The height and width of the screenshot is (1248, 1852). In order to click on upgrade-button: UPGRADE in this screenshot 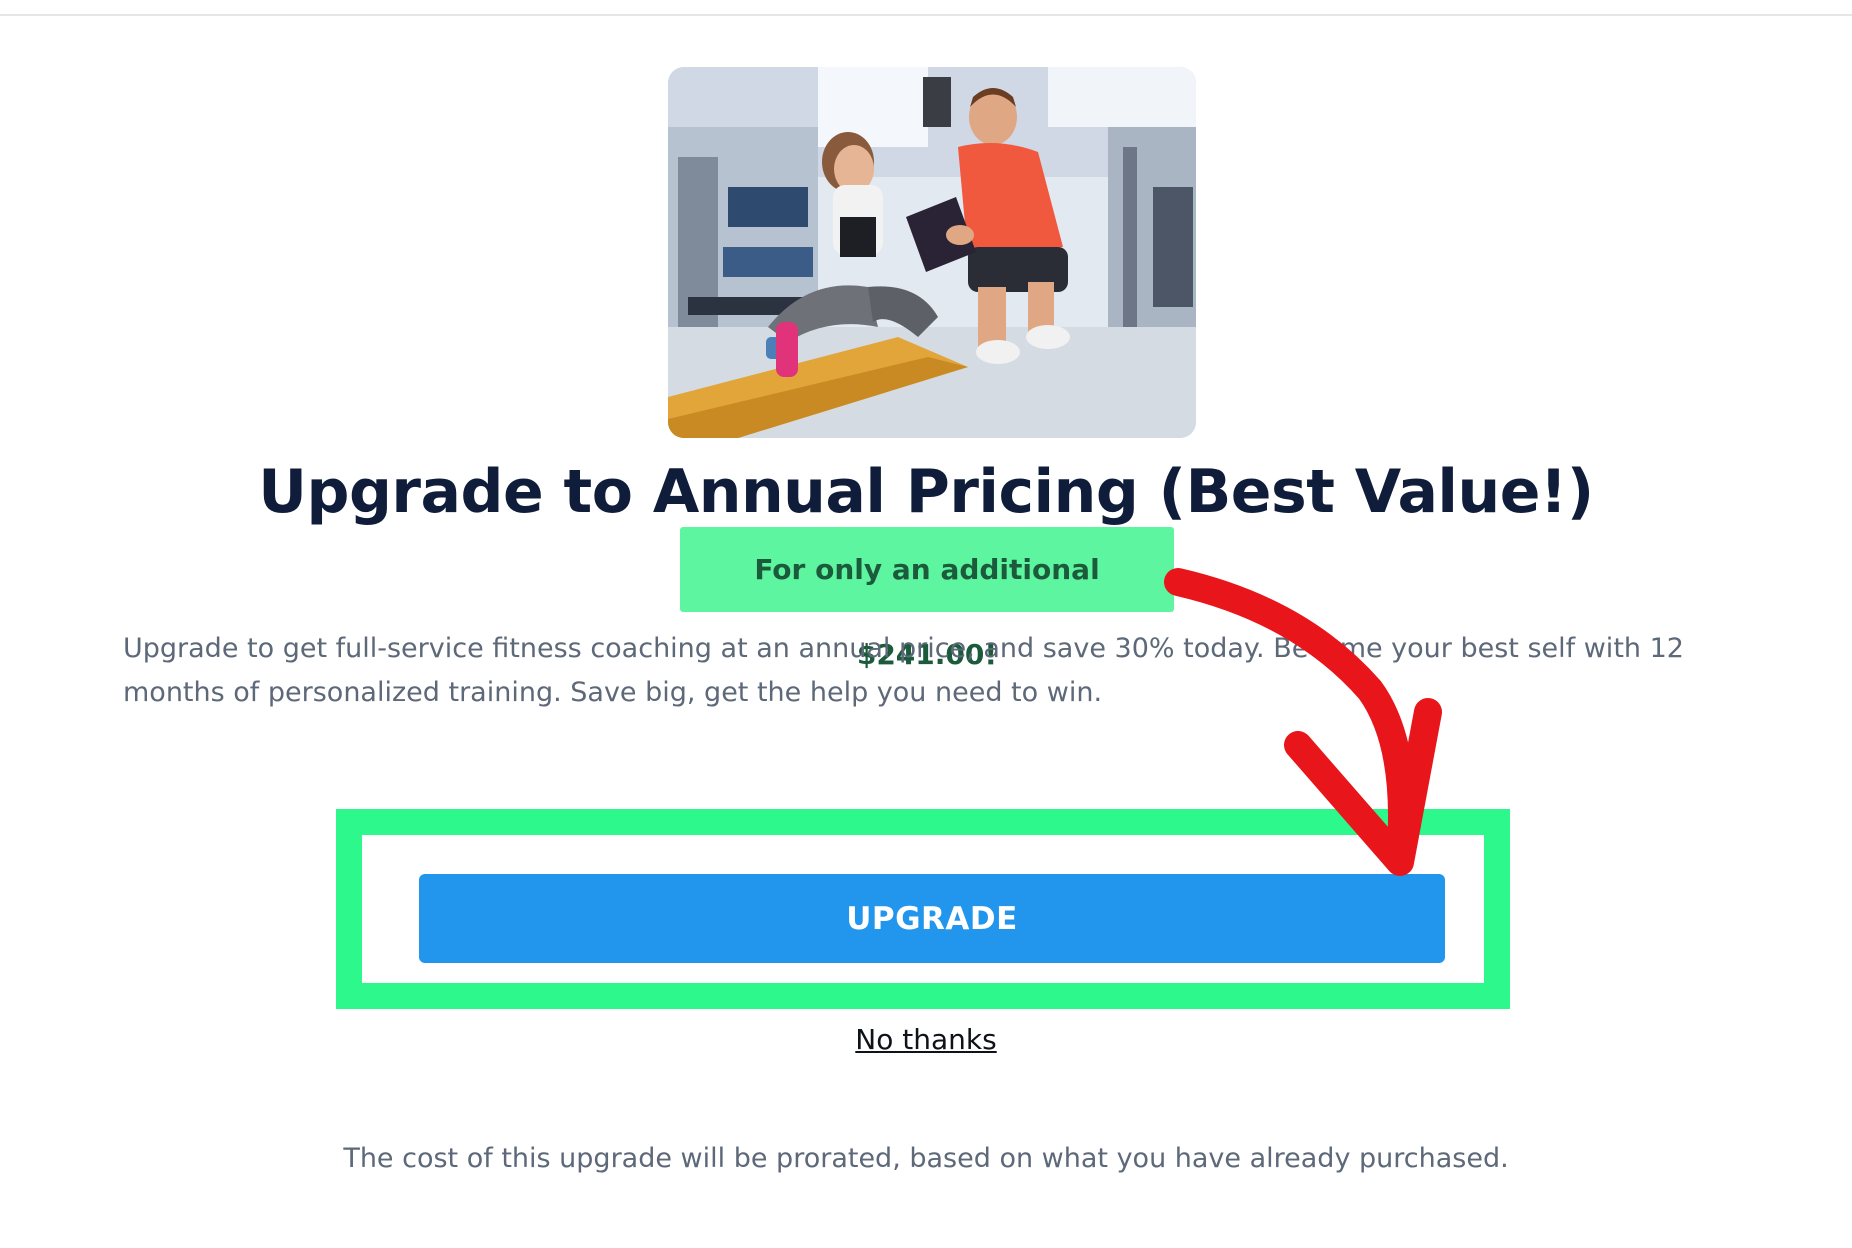, I will do `click(932, 918)`.